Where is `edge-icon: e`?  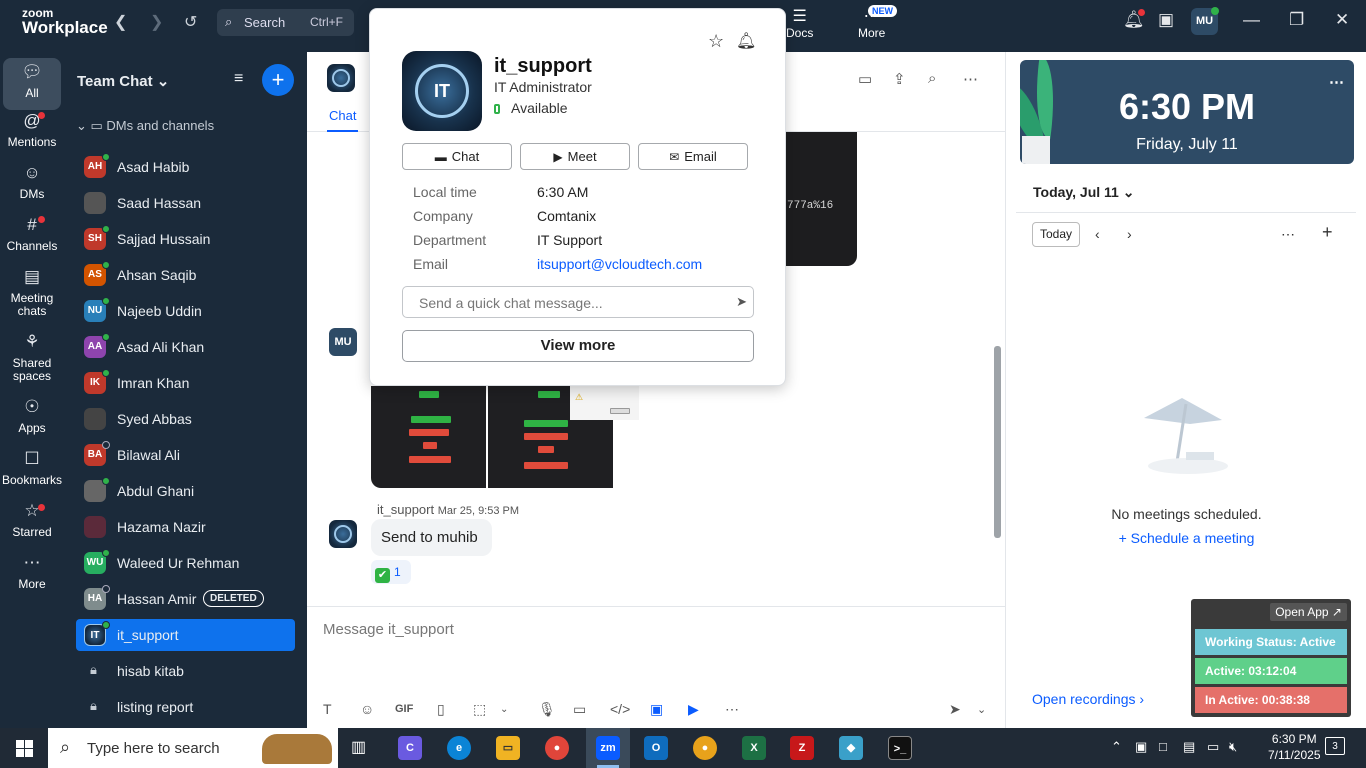 edge-icon: e is located at coordinates (459, 748).